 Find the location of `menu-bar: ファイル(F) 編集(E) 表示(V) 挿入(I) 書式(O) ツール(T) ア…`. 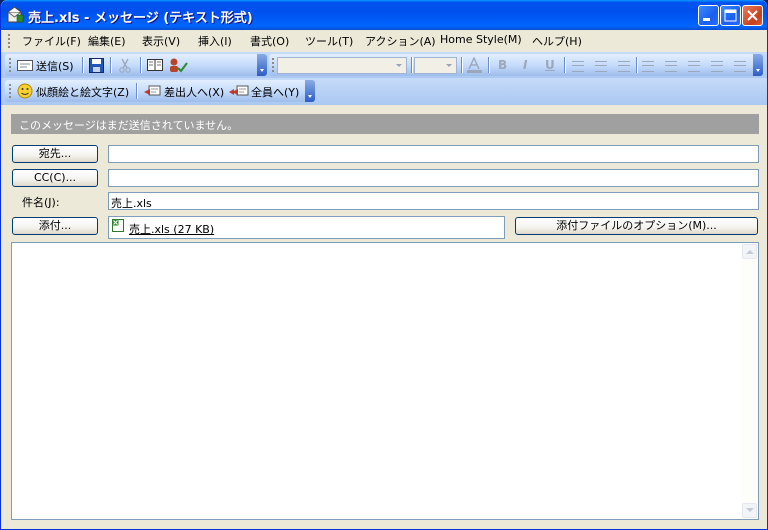

menu-bar: ファイル(F) 編集(E) 表示(V) 挿入(I) 書式(O) ツール(T) ア… is located at coordinates (384, 40).